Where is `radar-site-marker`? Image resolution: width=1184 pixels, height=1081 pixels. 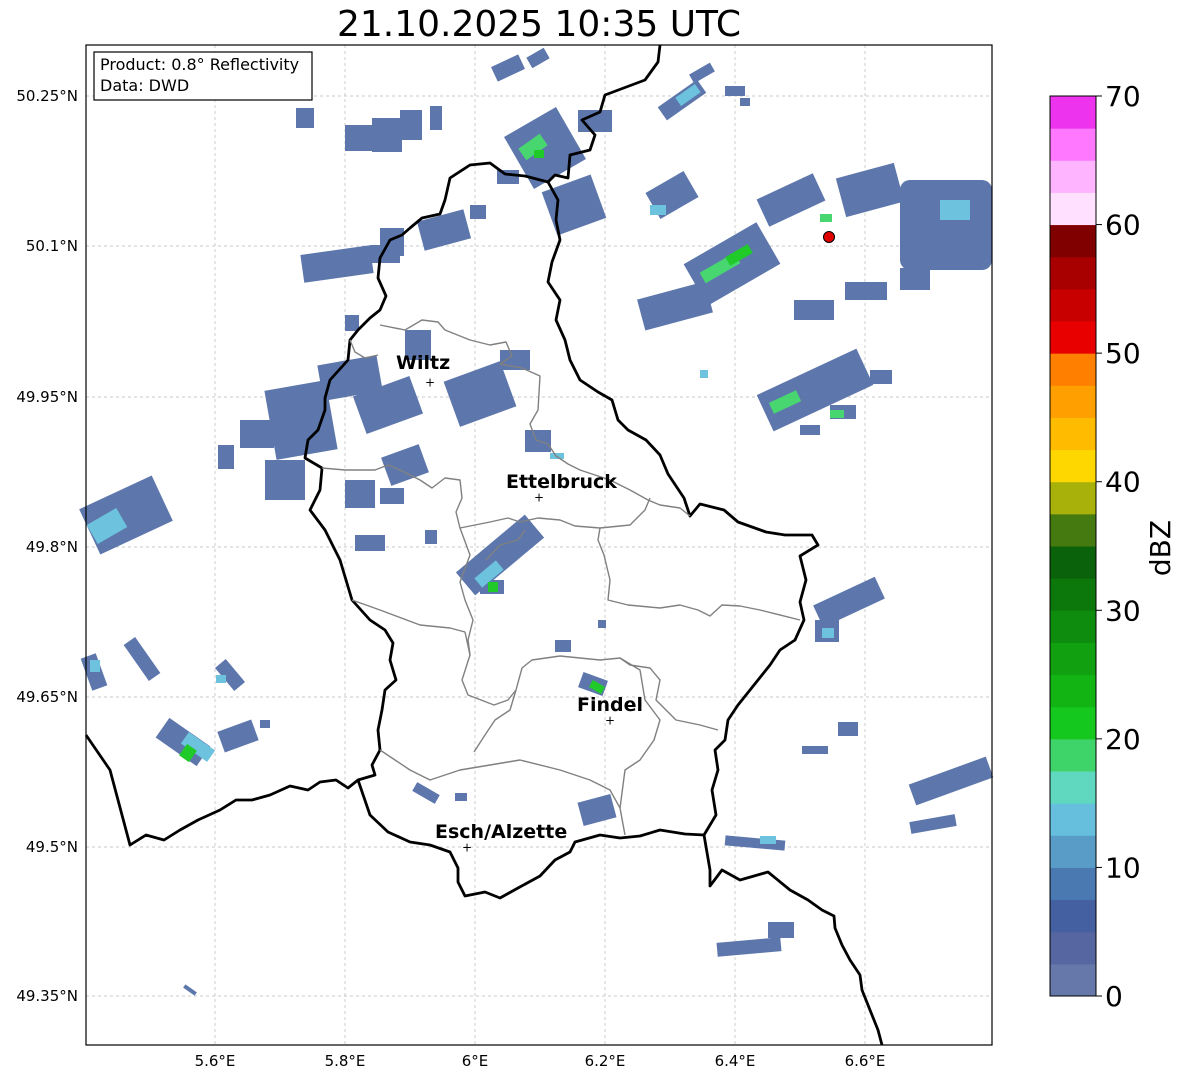
radar-site-marker is located at coordinates (829, 237).